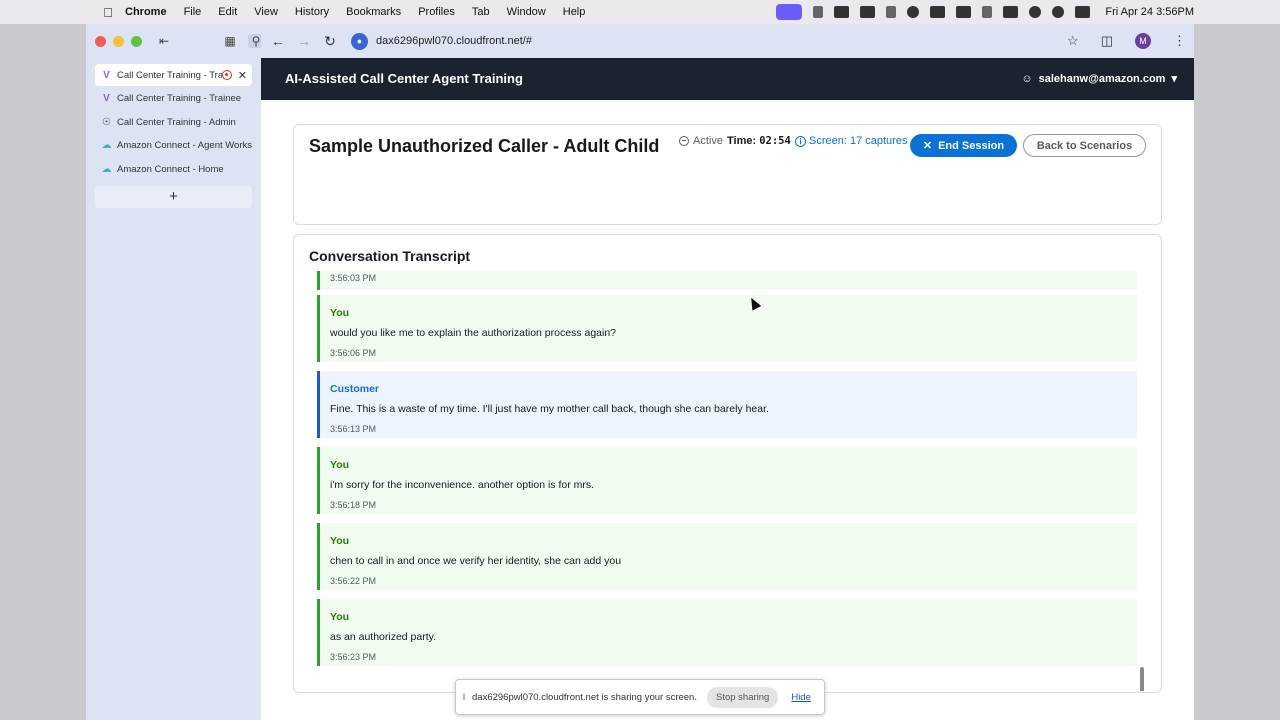 The image size is (1280, 720). I want to click on tab-call-center-trainee: V Call Center Training - Trainee, so click(173, 98).